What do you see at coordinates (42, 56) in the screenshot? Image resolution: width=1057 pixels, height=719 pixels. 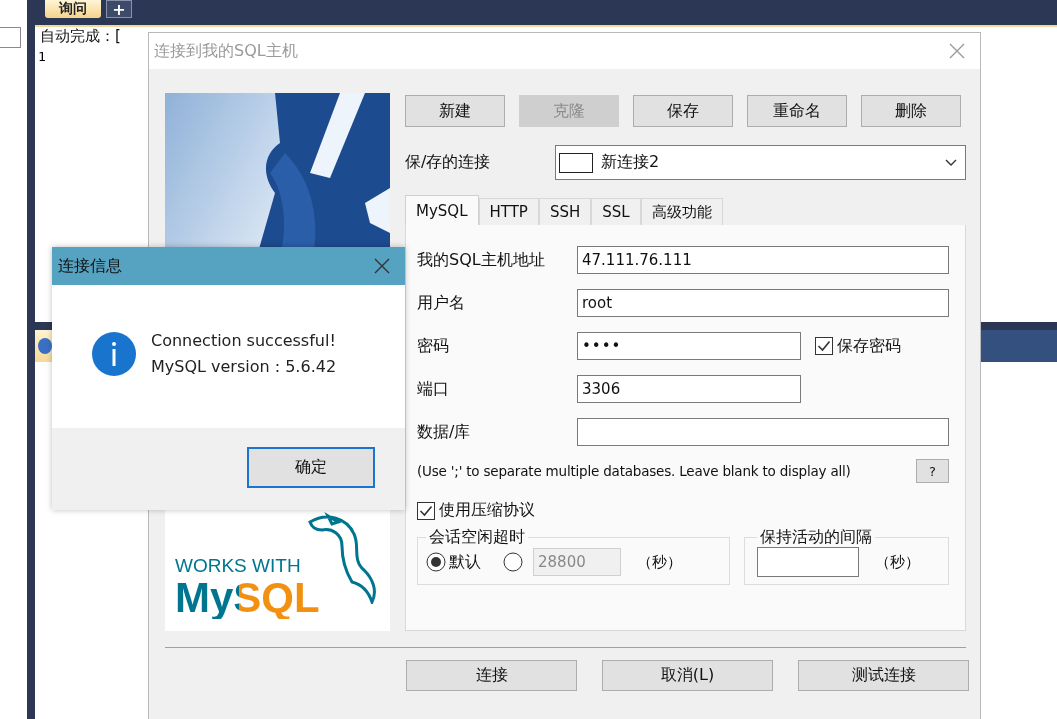 I see `line-number: 1` at bounding box center [42, 56].